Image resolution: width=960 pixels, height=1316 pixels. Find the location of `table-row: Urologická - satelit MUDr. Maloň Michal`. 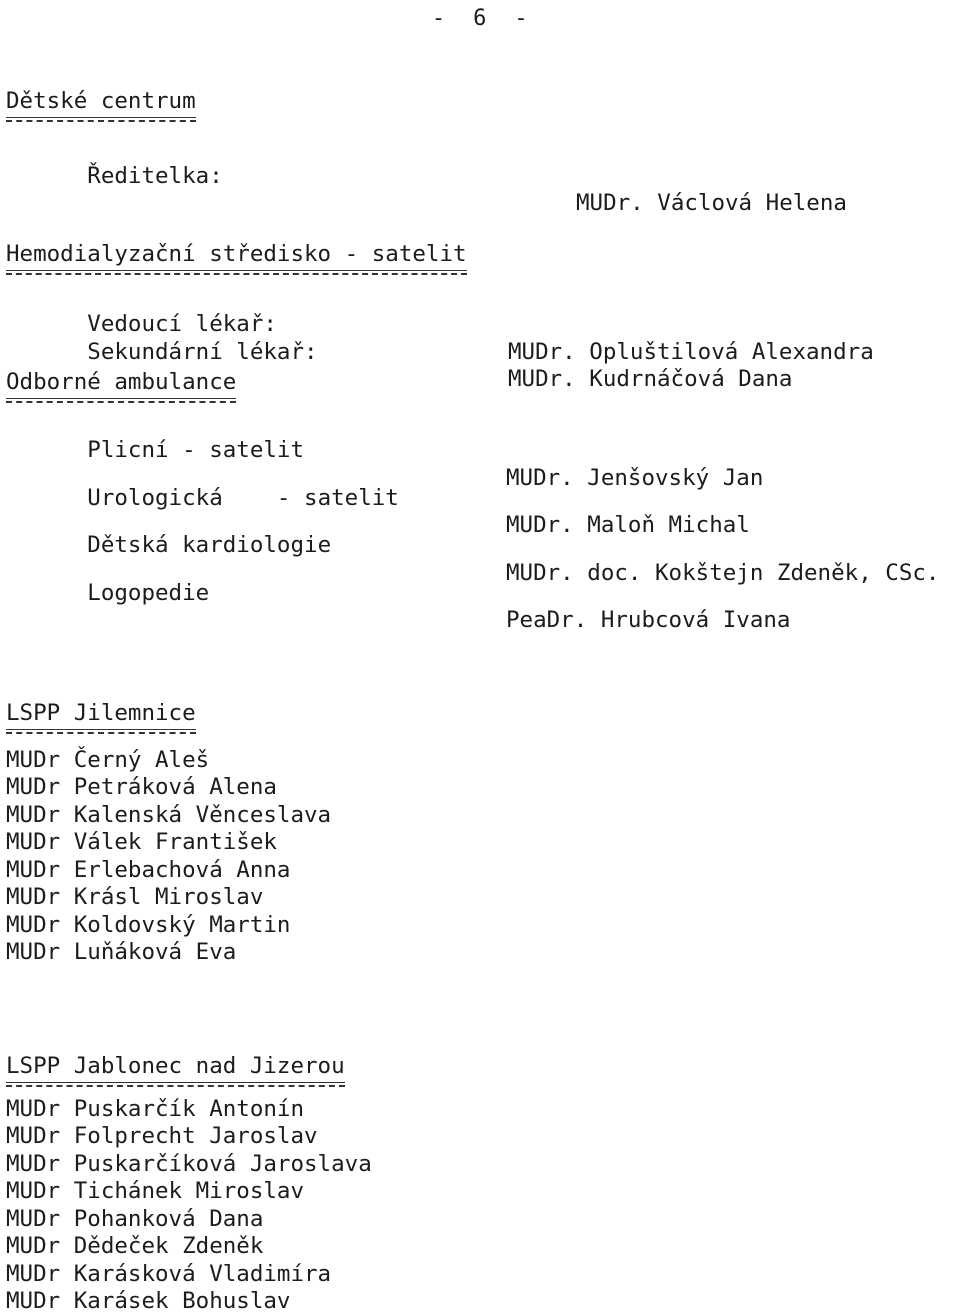

table-row: Urologická - satelit MUDr. Maloň Michal is located at coordinates (480, 498).